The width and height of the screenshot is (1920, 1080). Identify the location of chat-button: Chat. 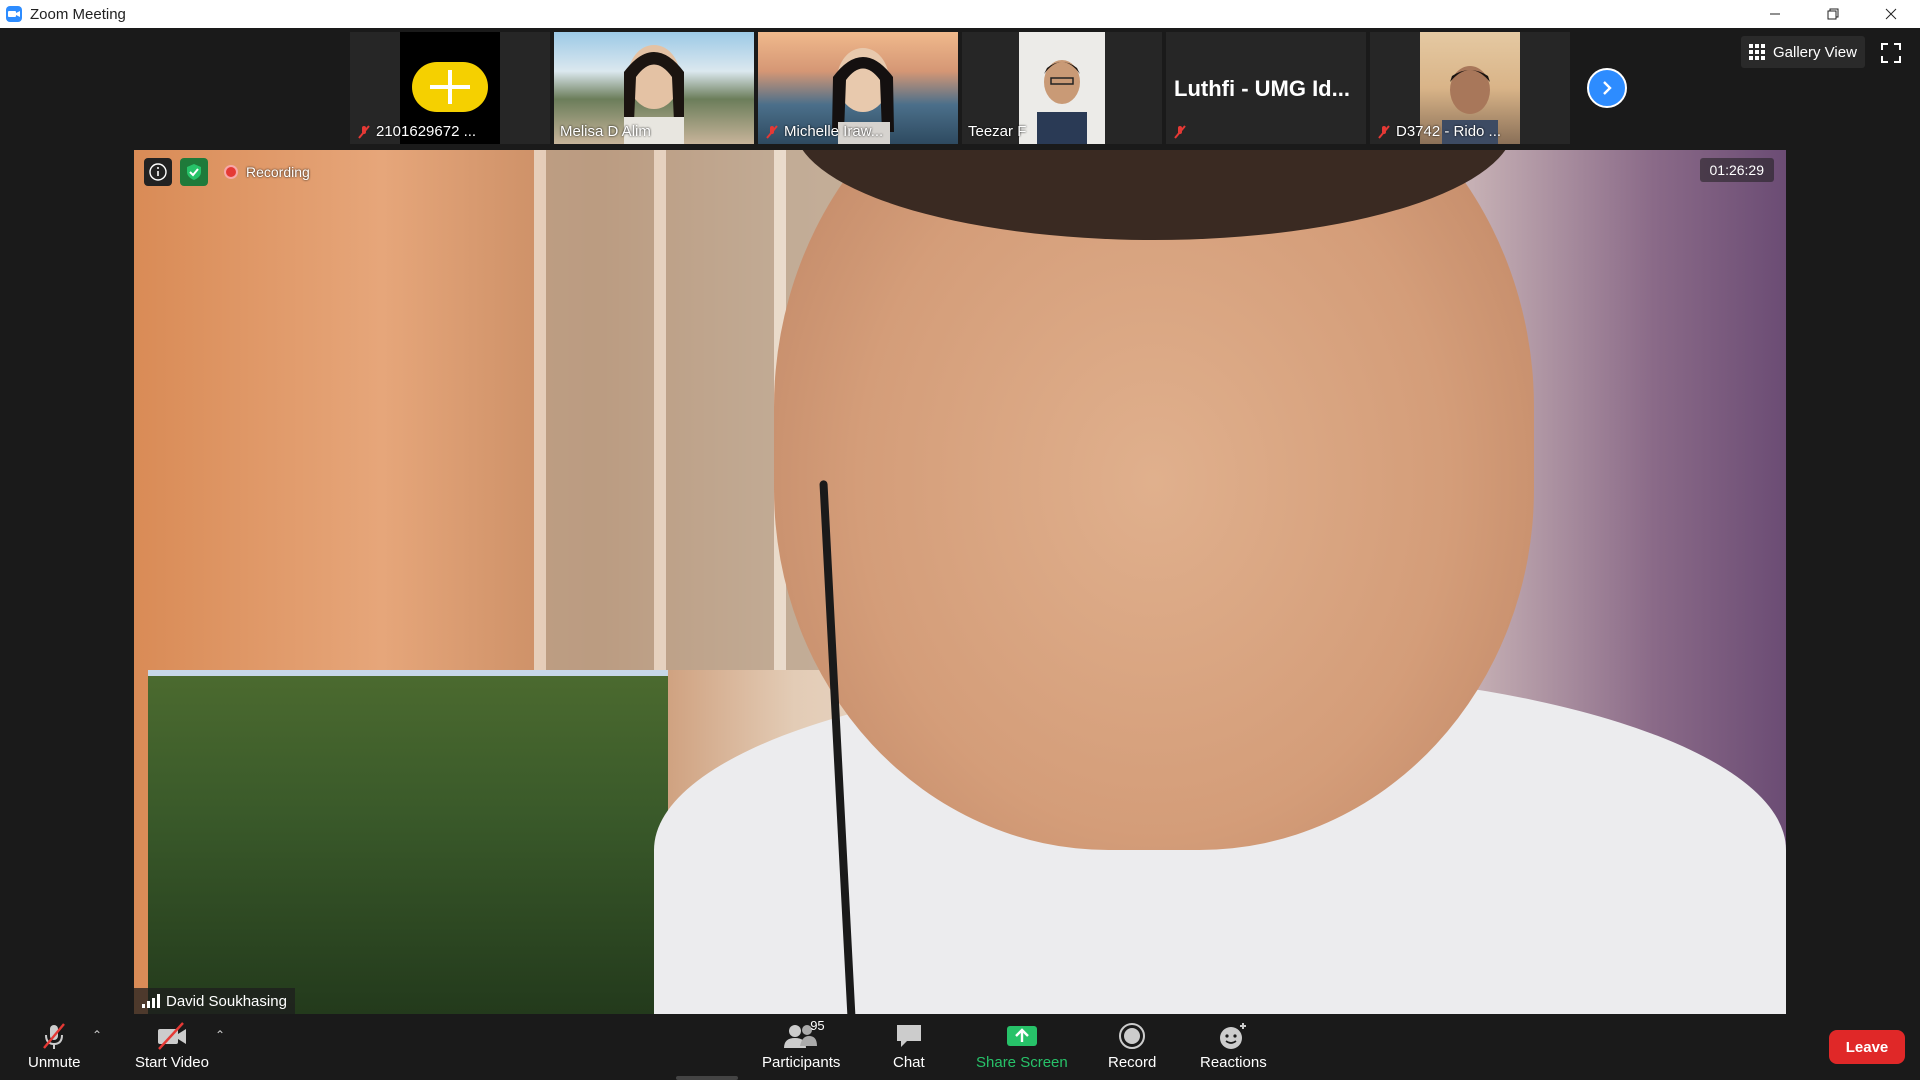
(909, 1045).